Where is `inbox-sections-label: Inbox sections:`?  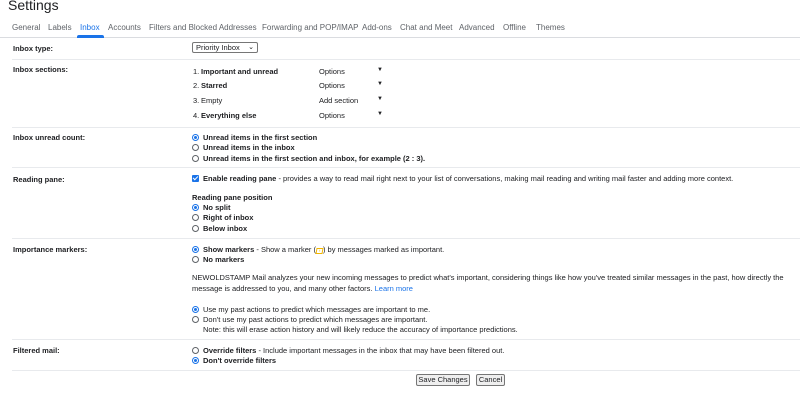 inbox-sections-label: Inbox sections: is located at coordinates (41, 69).